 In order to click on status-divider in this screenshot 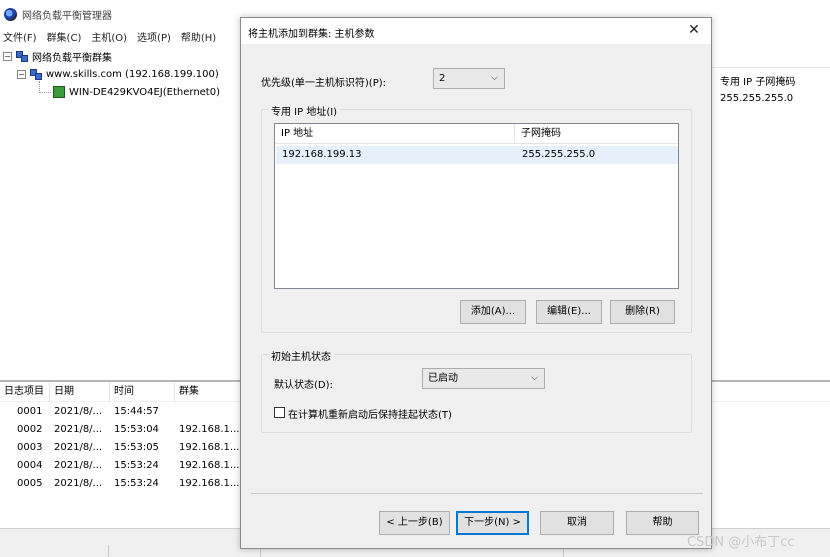, I will do `click(108, 551)`.